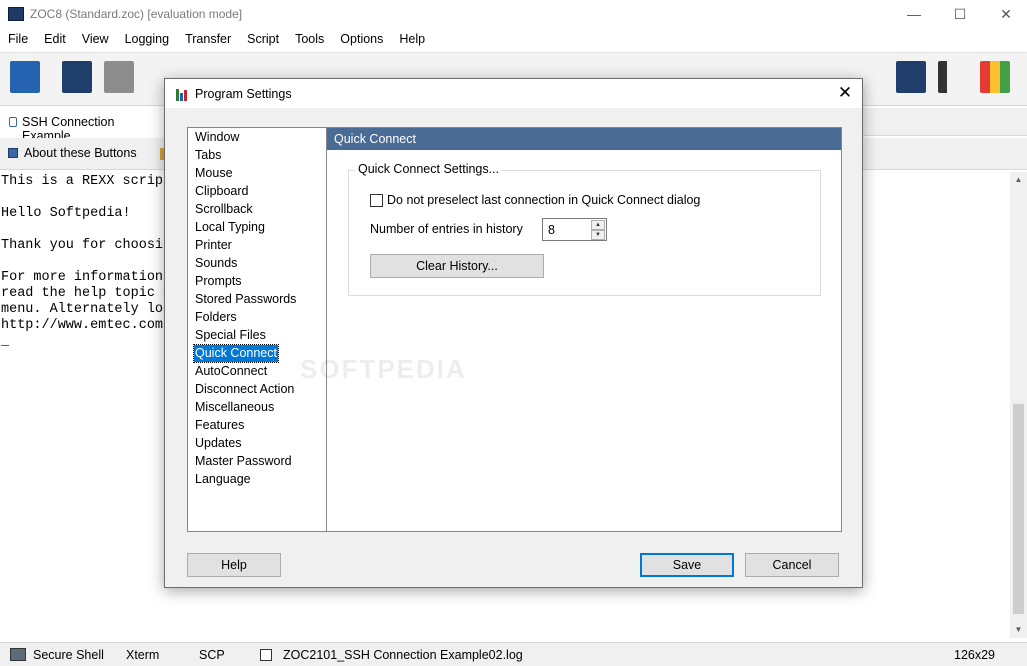 The height and width of the screenshot is (666, 1027). Describe the element at coordinates (213, 245) in the screenshot. I see `nav-item-printer: Printer` at that location.